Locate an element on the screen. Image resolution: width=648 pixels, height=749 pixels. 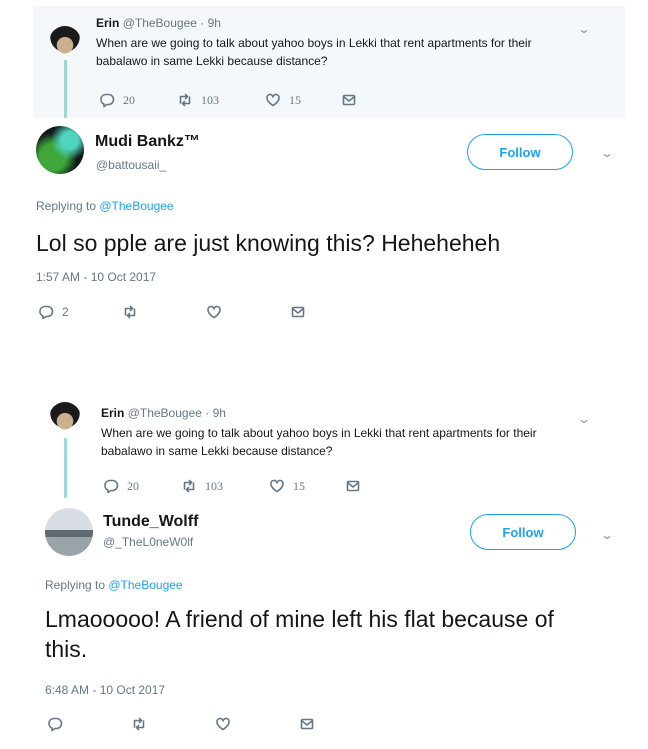
reply-count: 2 is located at coordinates (65, 312).